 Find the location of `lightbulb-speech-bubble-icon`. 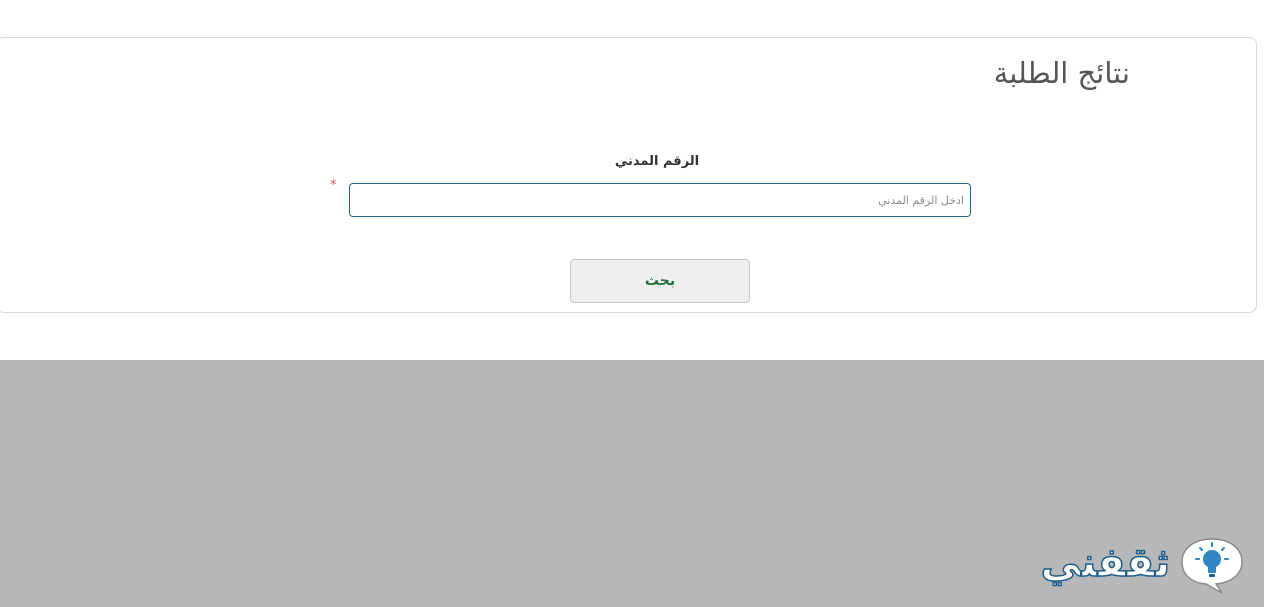

lightbulb-speech-bubble-icon is located at coordinates (1212, 566).